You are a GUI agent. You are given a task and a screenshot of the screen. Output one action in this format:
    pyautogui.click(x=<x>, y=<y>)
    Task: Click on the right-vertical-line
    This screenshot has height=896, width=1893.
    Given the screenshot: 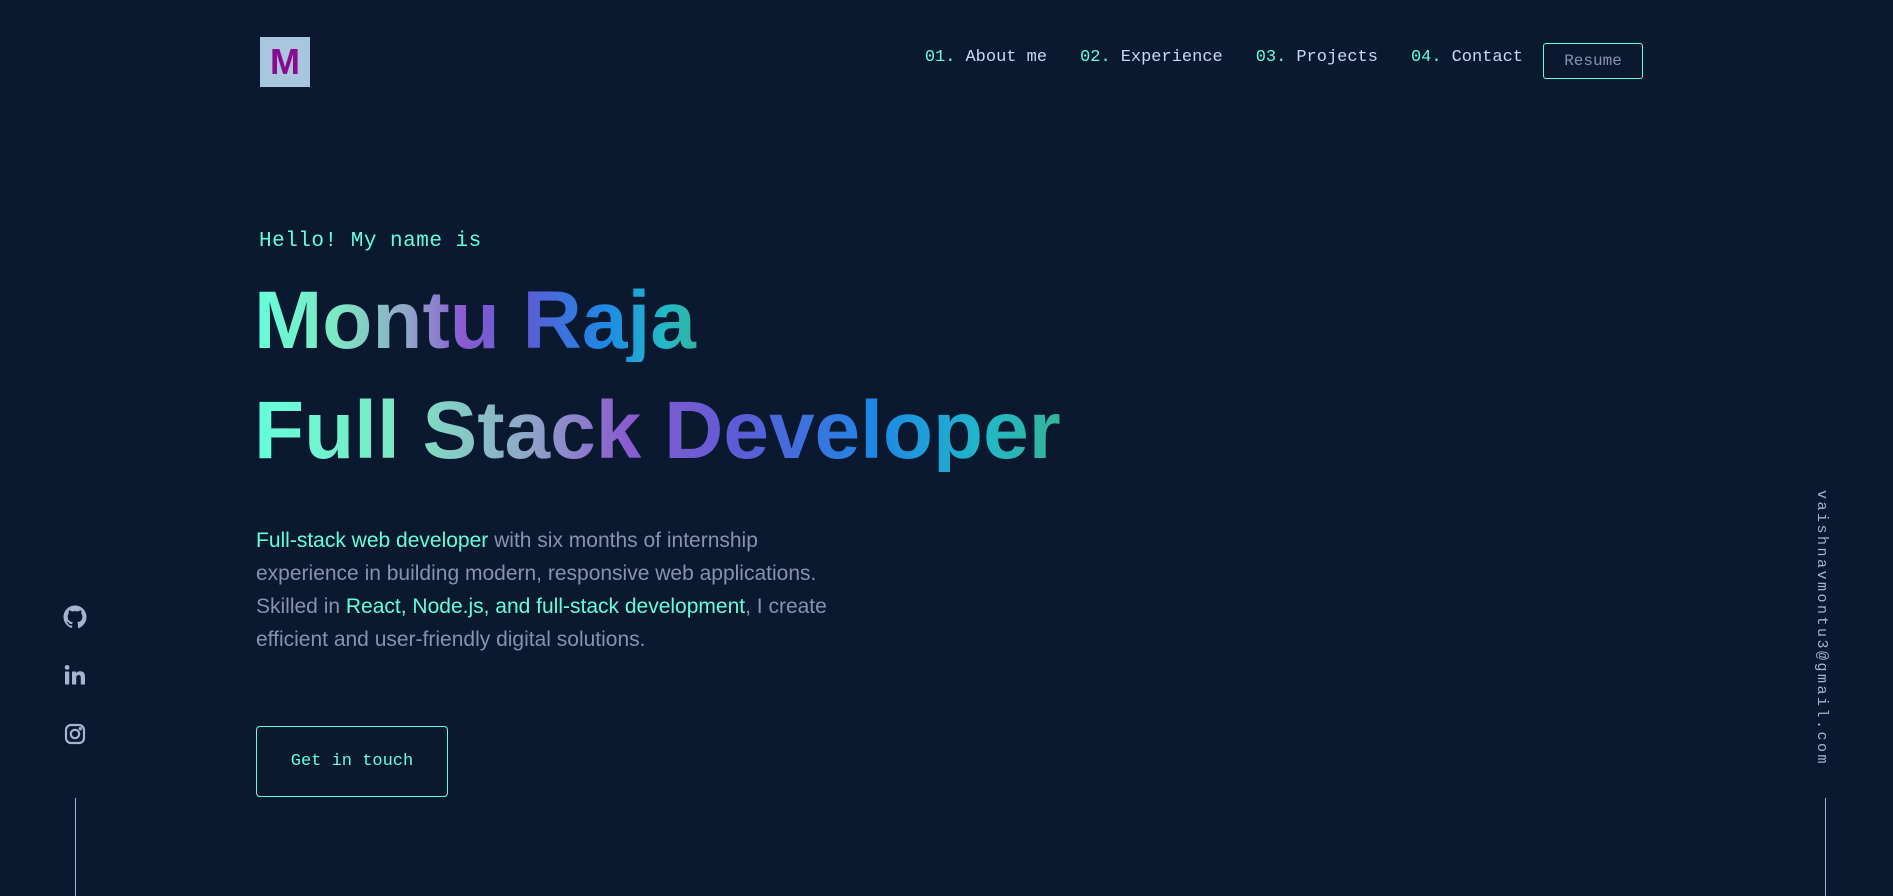 What is the action you would take?
    pyautogui.click(x=1825, y=847)
    